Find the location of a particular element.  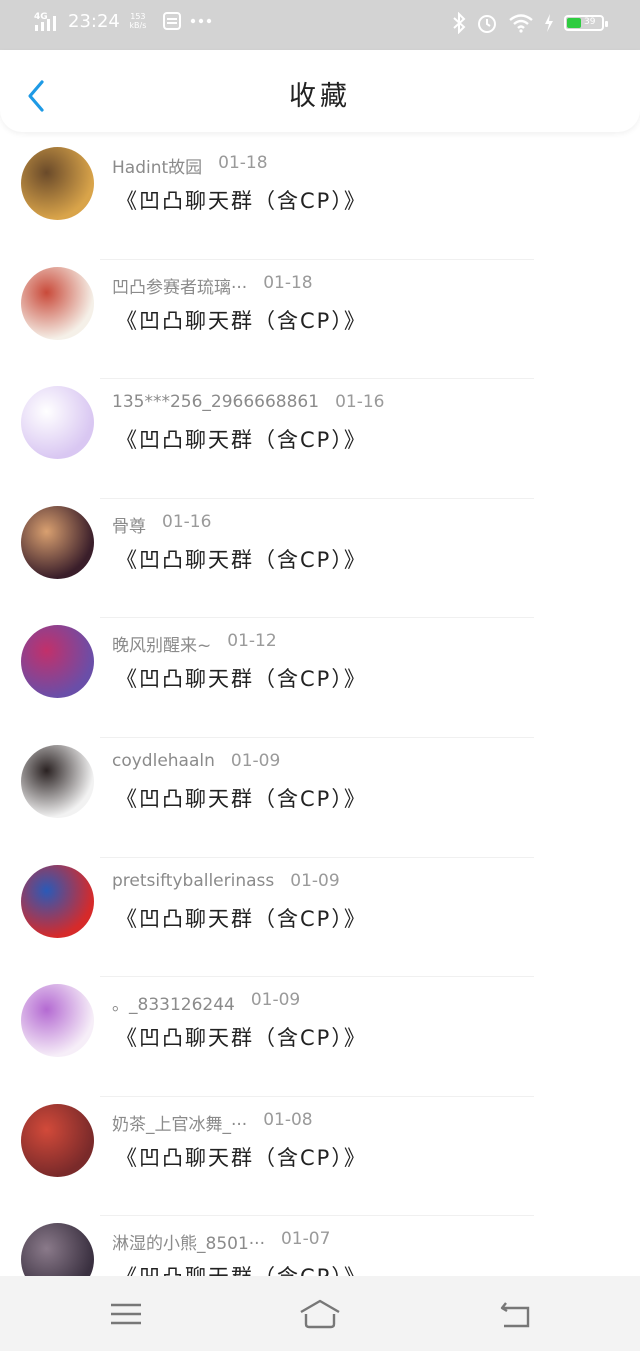

list-item: 晚风别醒来~ 01-12 《凹凸聊天群（含CP）》 is located at coordinates (320, 678).